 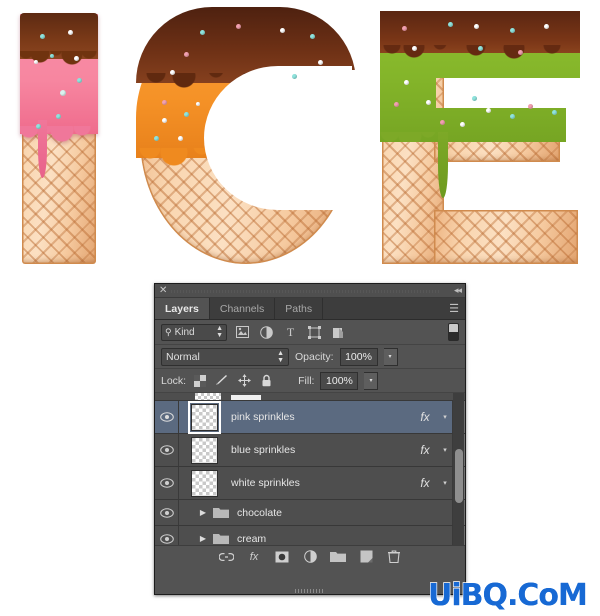 What do you see at coordinates (163, 290) in the screenshot?
I see `close-icon: ✕` at bounding box center [163, 290].